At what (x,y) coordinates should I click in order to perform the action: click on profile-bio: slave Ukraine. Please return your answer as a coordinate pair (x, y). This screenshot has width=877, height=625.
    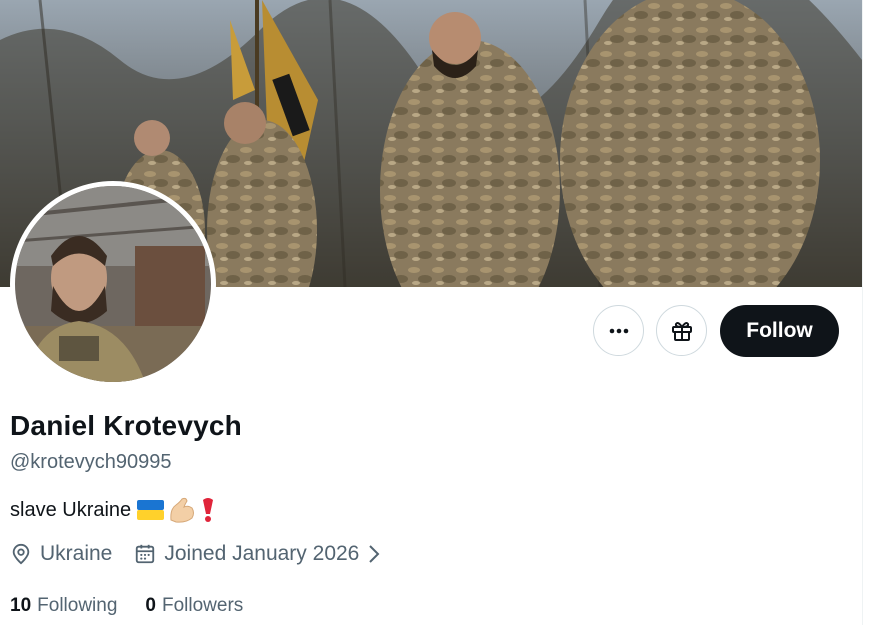
    Looking at the image, I should click on (113, 510).